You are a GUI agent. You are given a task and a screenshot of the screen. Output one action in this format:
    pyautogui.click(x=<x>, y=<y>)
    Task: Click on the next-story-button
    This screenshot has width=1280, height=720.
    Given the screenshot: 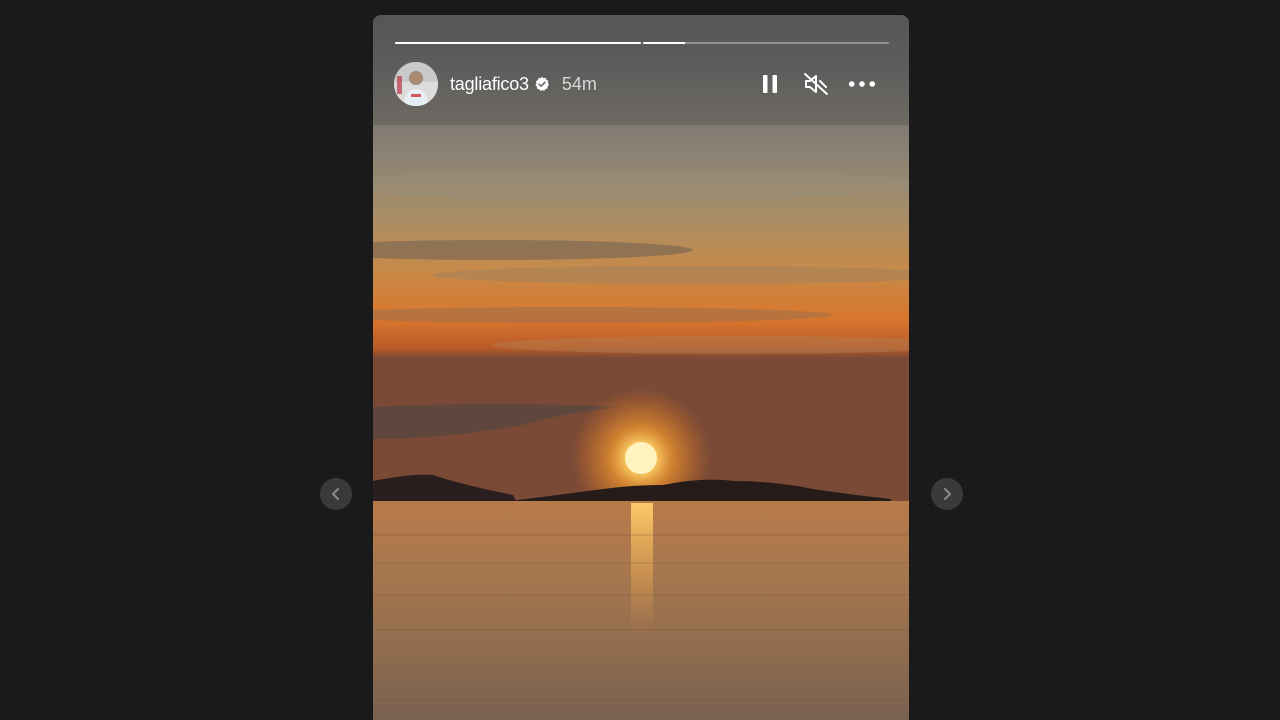 What is the action you would take?
    pyautogui.click(x=947, y=494)
    